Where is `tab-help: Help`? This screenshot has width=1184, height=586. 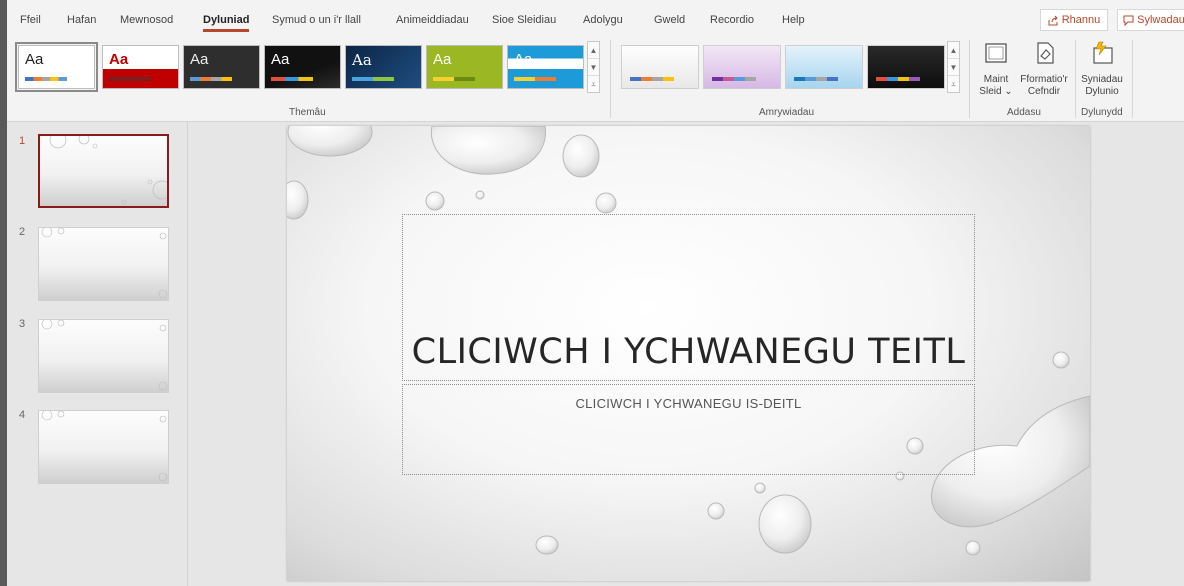 tab-help: Help is located at coordinates (793, 20).